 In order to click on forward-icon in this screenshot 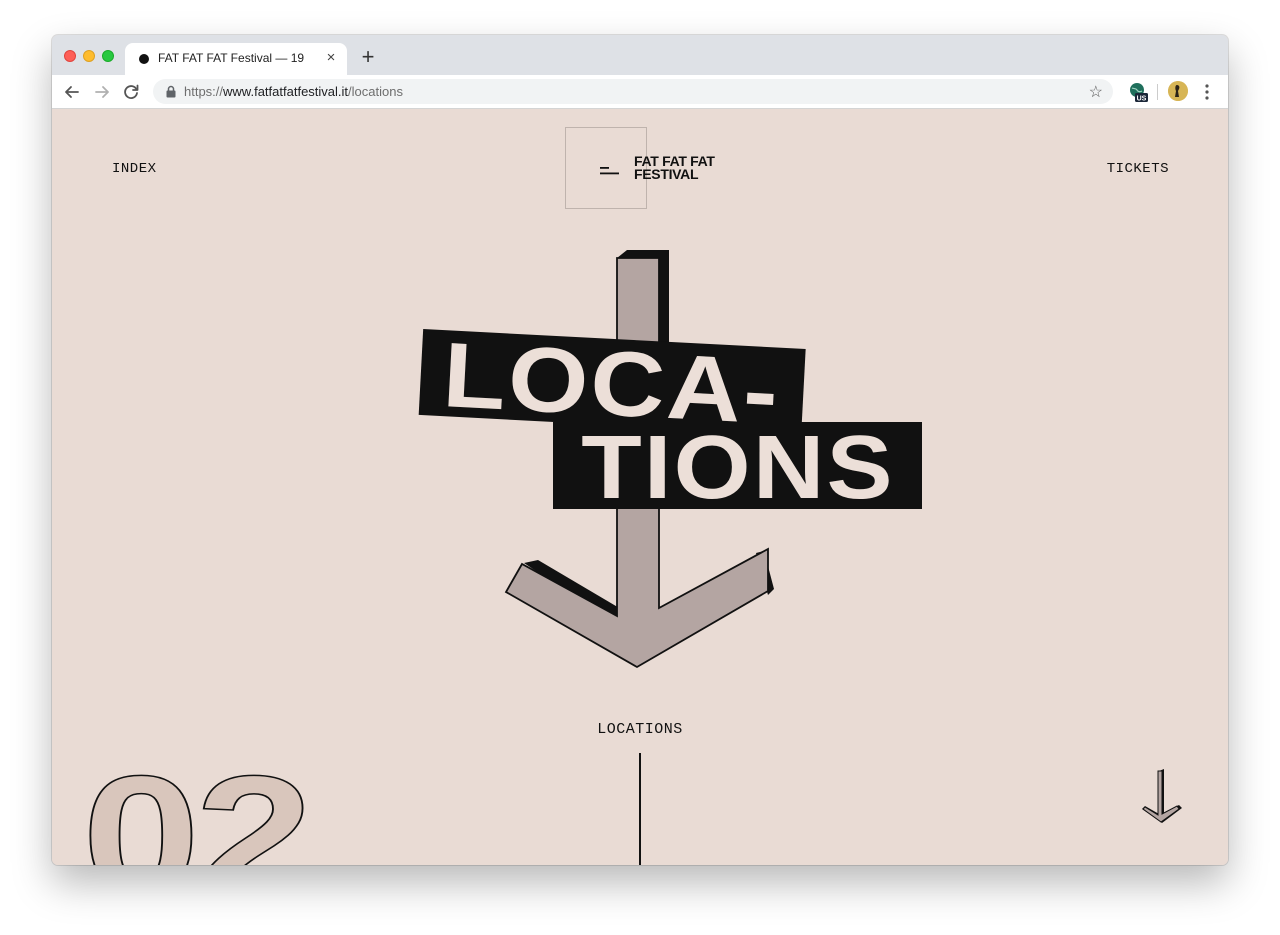, I will do `click(102, 92)`.